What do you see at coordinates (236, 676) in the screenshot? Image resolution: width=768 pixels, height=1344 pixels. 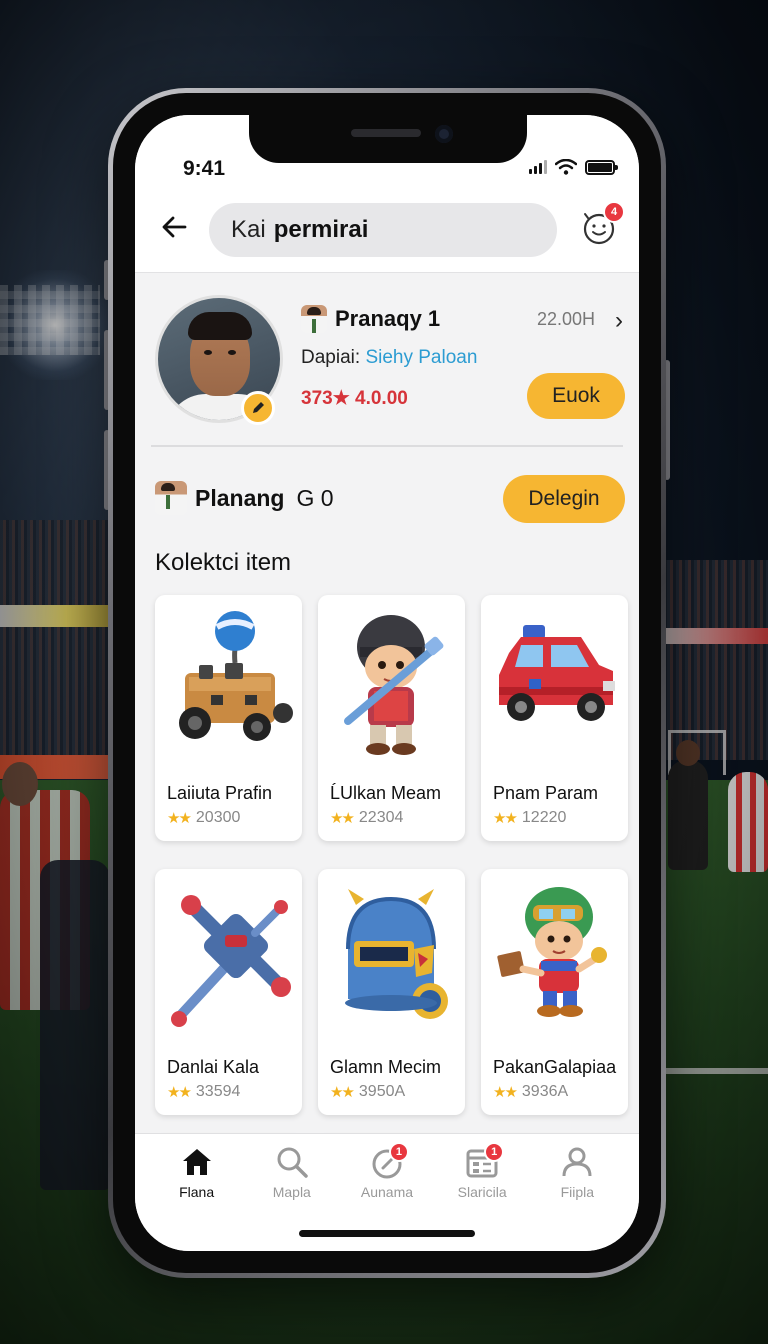 I see `robot-cart-icon` at bounding box center [236, 676].